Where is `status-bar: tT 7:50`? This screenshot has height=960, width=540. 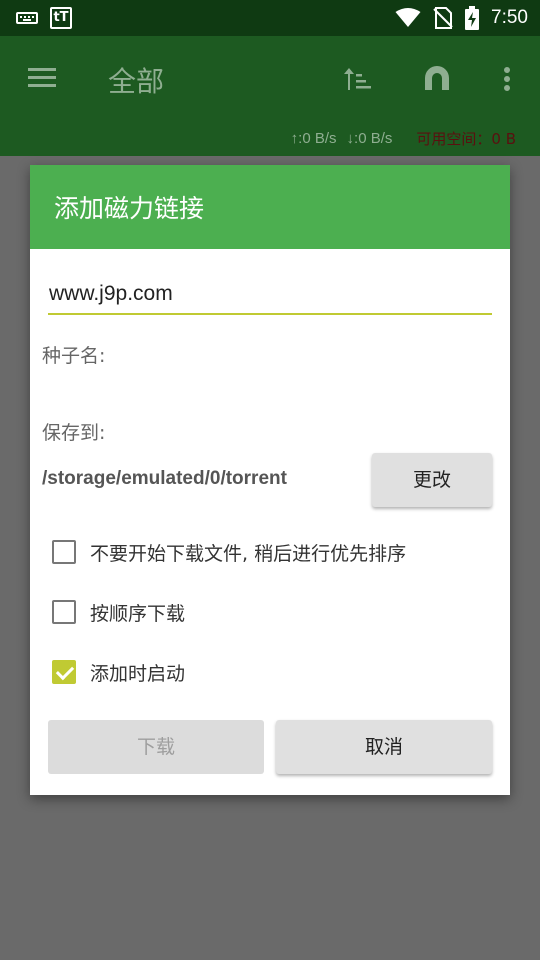
status-bar: tT 7:50 is located at coordinates (270, 18).